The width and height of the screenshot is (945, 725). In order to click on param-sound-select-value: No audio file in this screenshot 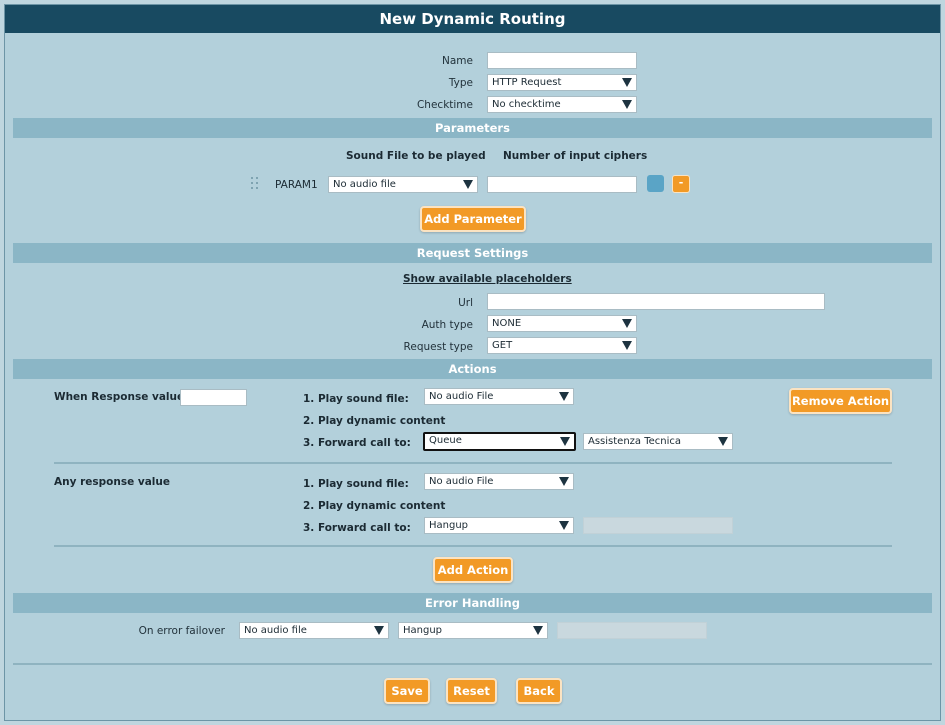, I will do `click(364, 184)`.